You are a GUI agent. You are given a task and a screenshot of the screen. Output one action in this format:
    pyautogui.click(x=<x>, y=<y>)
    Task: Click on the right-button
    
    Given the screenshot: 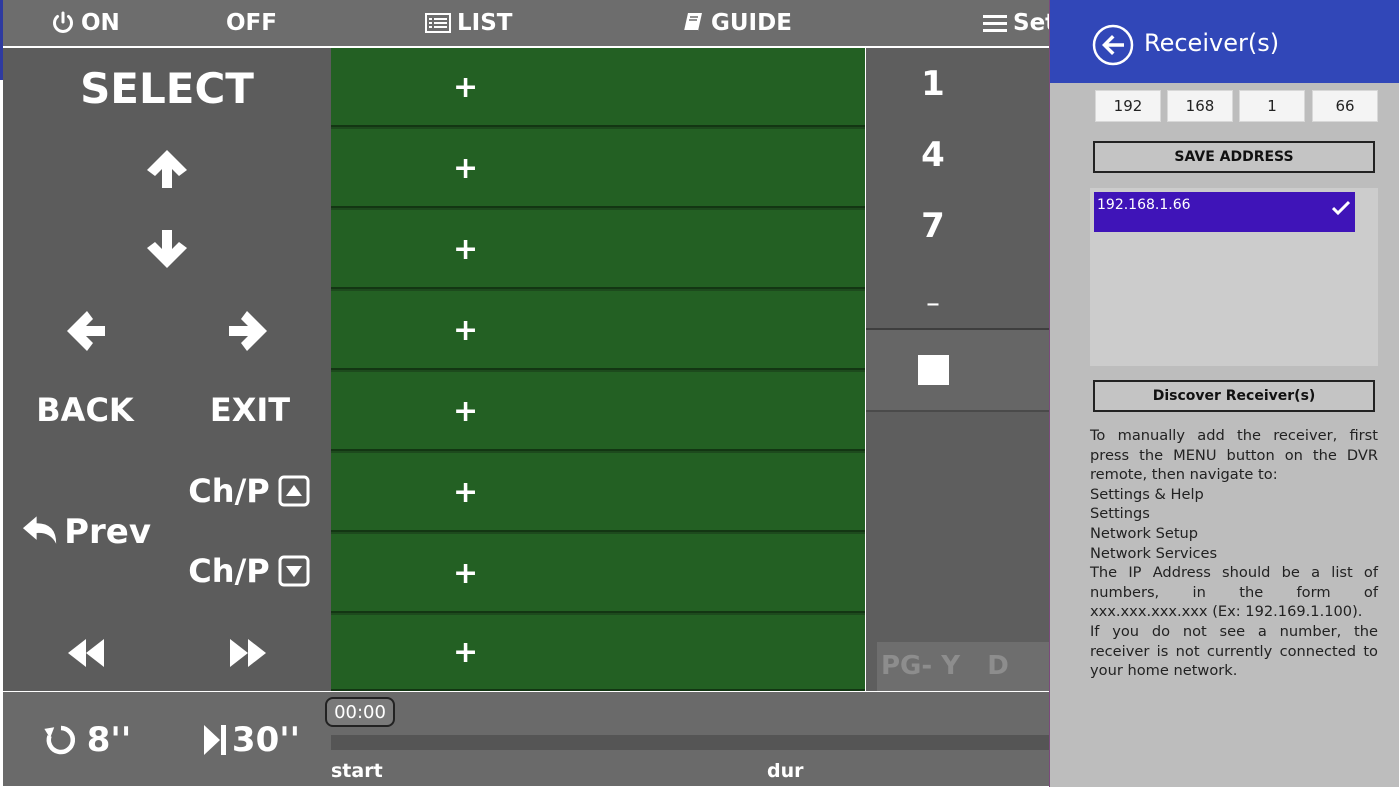 What is the action you would take?
    pyautogui.click(x=248, y=331)
    